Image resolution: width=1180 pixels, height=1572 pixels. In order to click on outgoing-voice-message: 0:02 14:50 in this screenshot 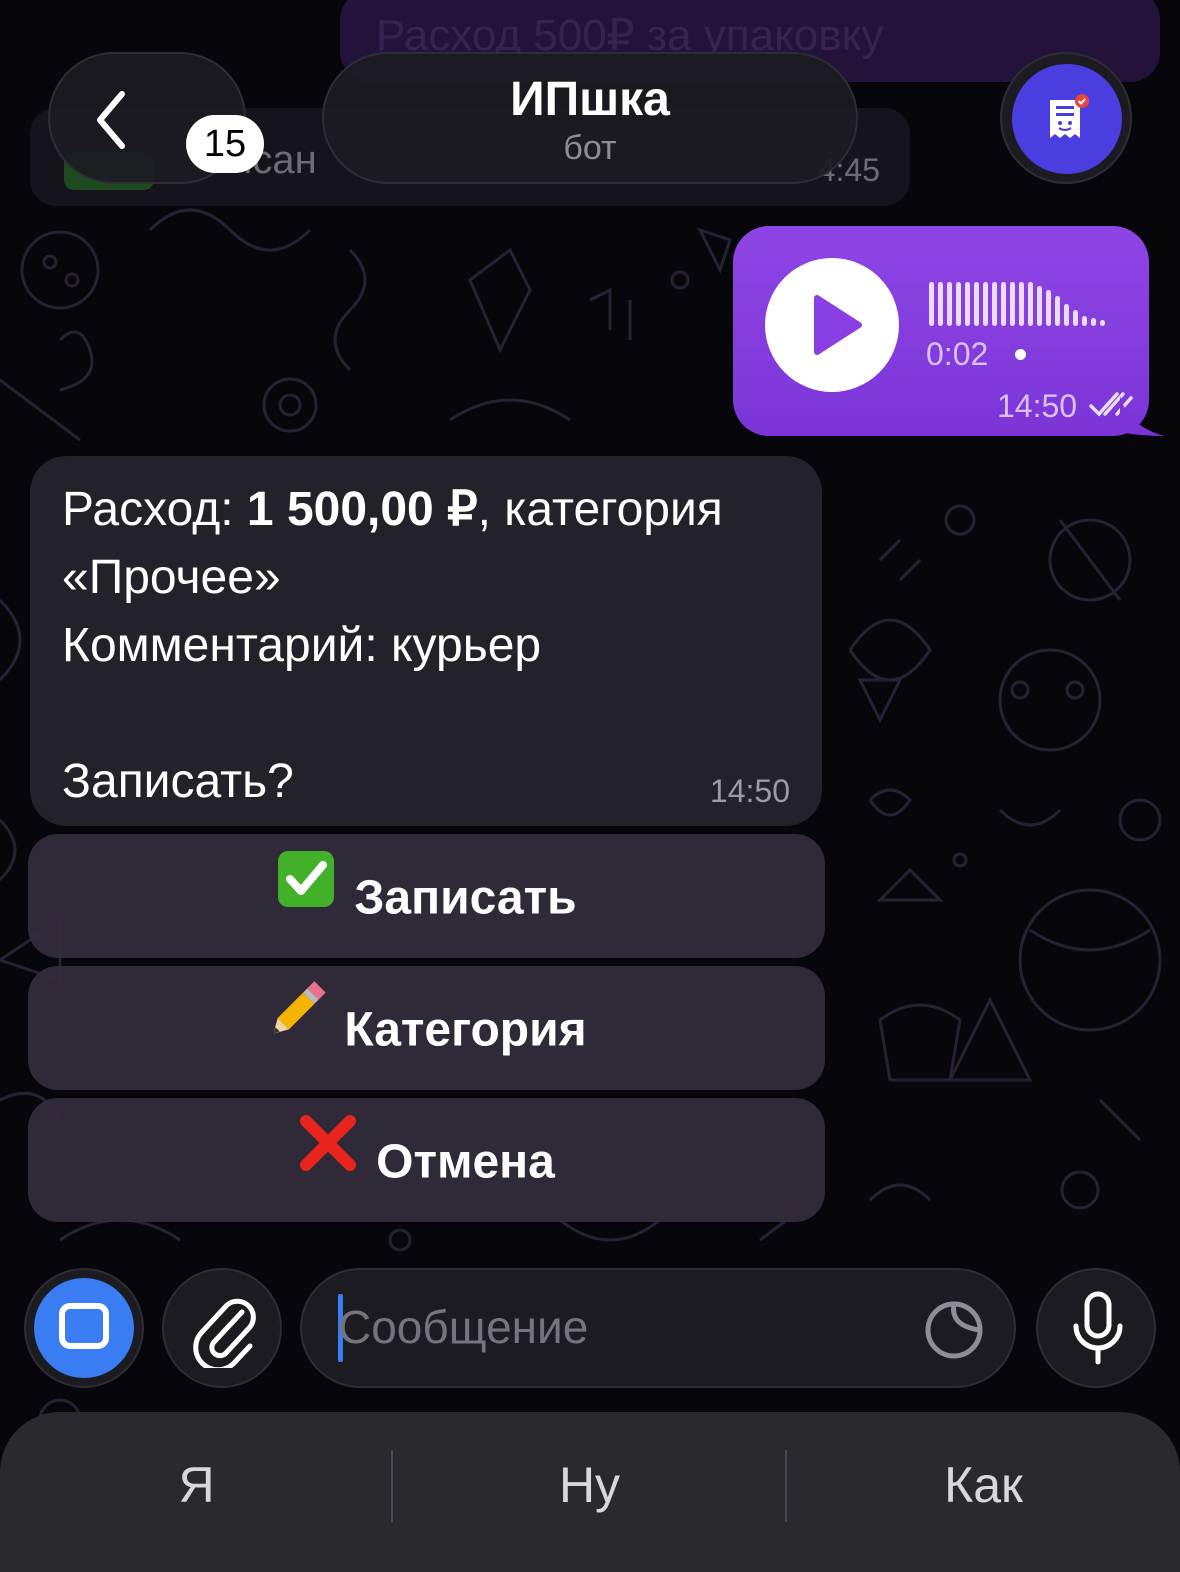, I will do `click(941, 331)`.